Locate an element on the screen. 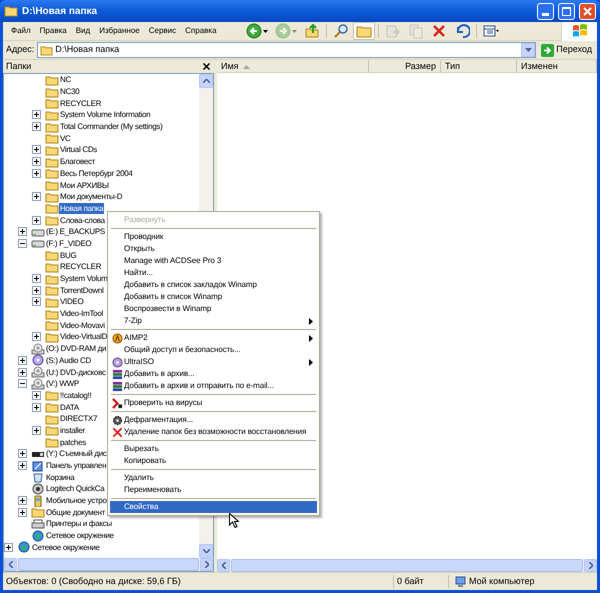 This screenshot has height=593, width=600. tree-item: Мобильное устро is located at coordinates (76, 500).